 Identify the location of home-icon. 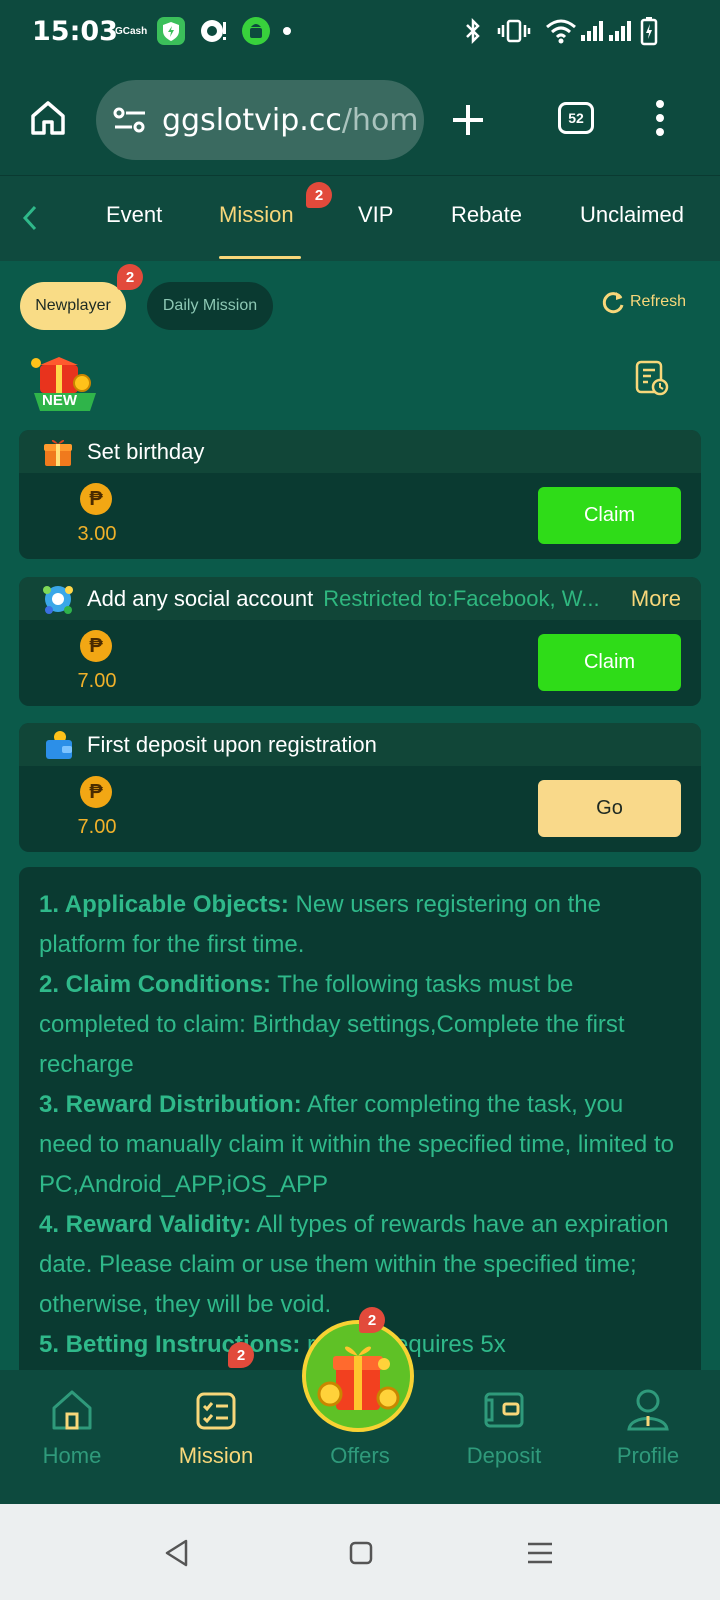
(48, 118).